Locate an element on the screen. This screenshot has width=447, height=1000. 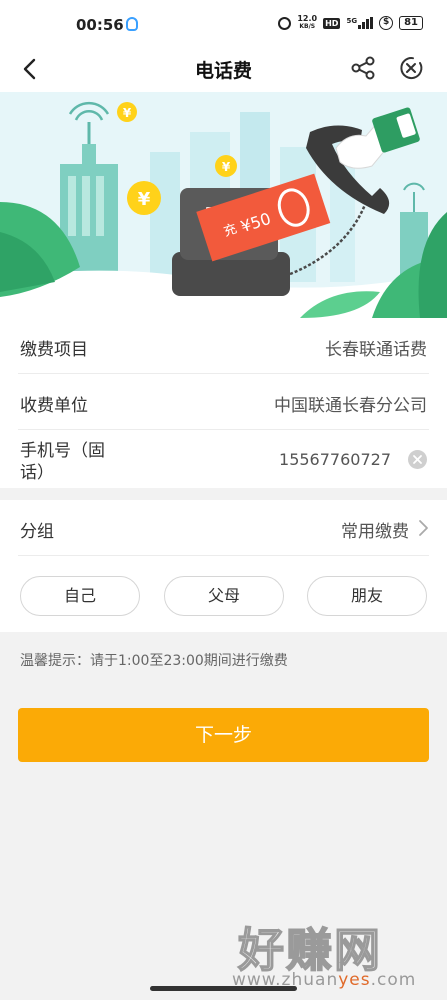
phone-row: 手机号（固话） 15567760727 is located at coordinates (223, 459).